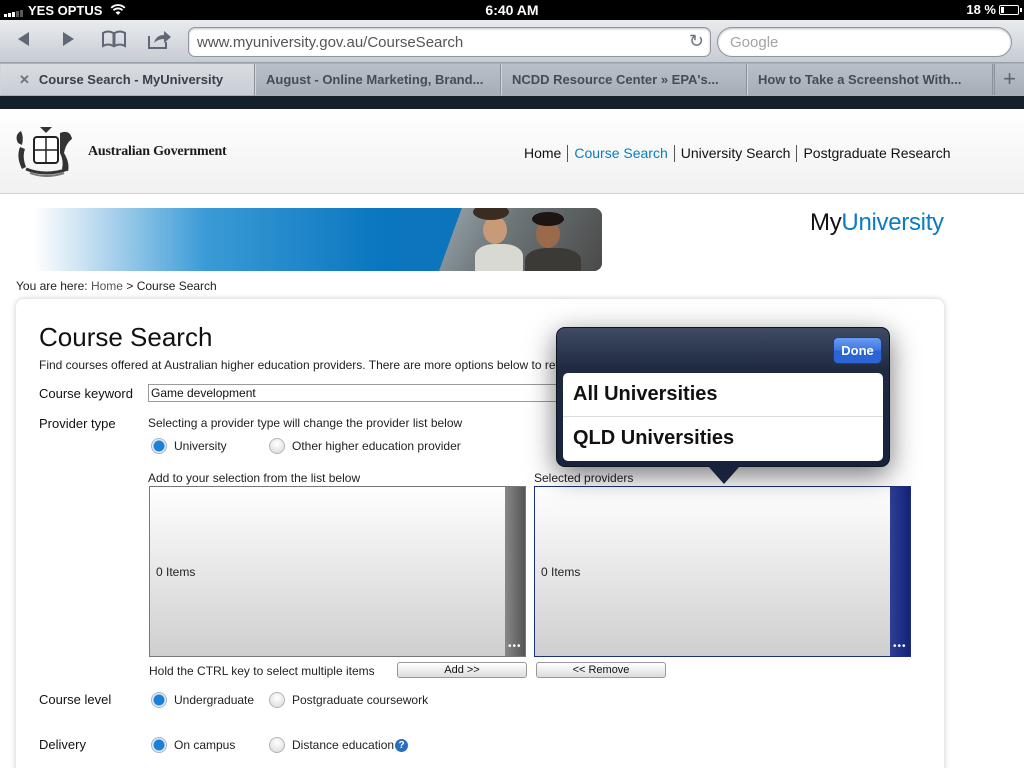 The image size is (1024, 768). What do you see at coordinates (561, 572) in the screenshot?
I see `selected-count: 0 Items` at bounding box center [561, 572].